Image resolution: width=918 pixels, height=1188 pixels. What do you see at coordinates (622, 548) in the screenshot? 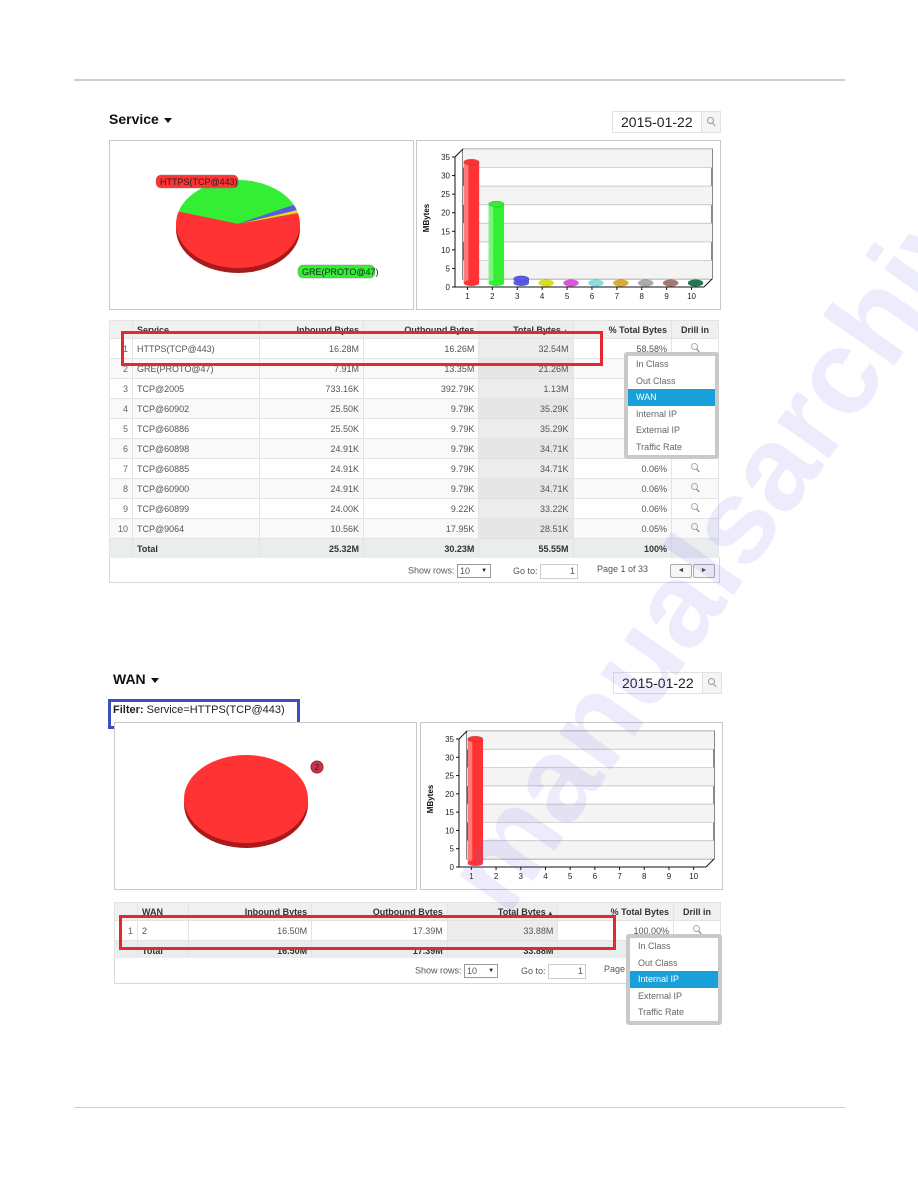
I see `total-percent: 100%` at bounding box center [622, 548].